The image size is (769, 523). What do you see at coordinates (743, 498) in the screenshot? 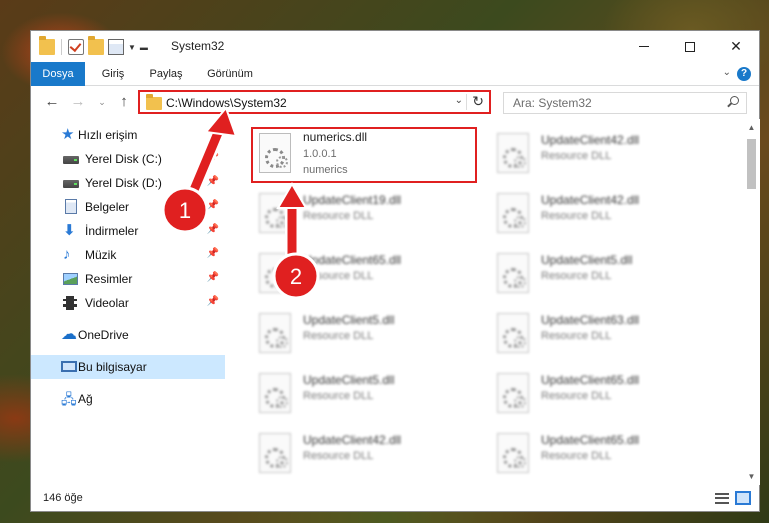
I see `large-icons-view-icon` at bounding box center [743, 498].